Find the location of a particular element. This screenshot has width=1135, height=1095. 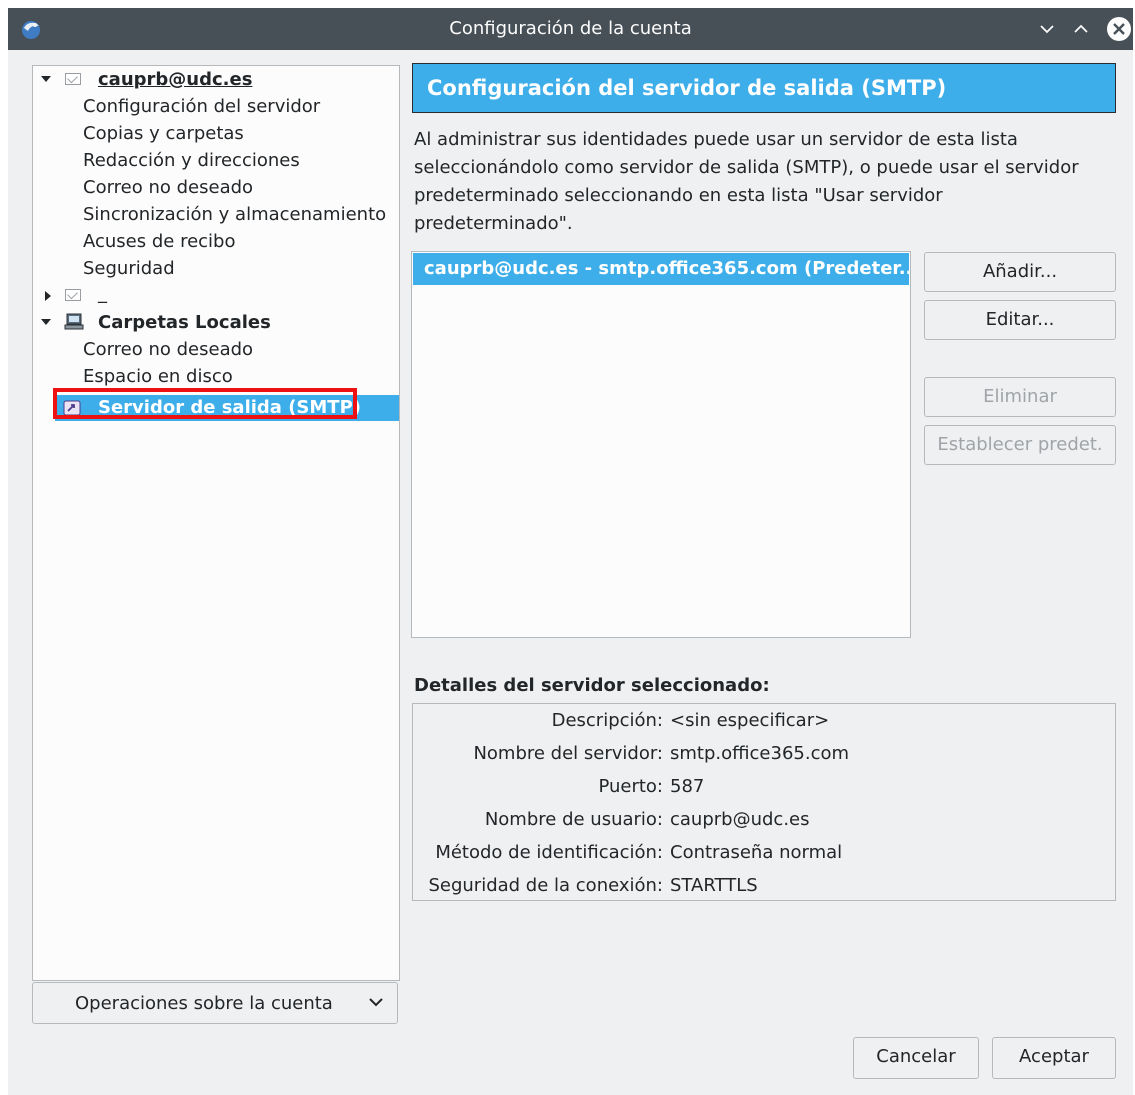

collapsed-arrow-icon is located at coordinates (48, 296).